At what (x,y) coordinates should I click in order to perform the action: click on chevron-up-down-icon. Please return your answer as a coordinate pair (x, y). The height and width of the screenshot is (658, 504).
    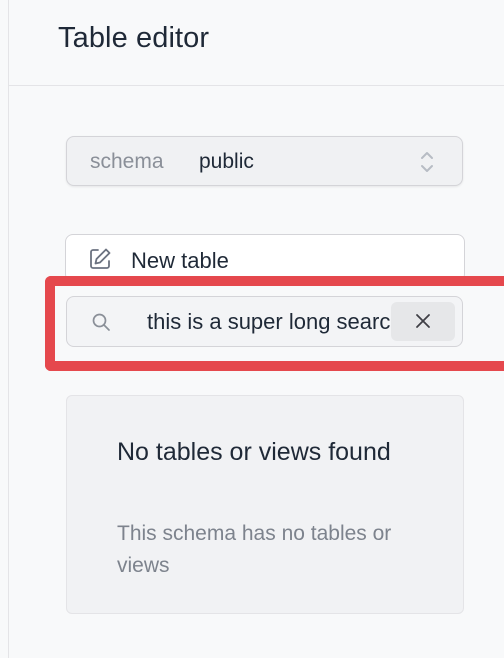
    Looking at the image, I should click on (427, 162).